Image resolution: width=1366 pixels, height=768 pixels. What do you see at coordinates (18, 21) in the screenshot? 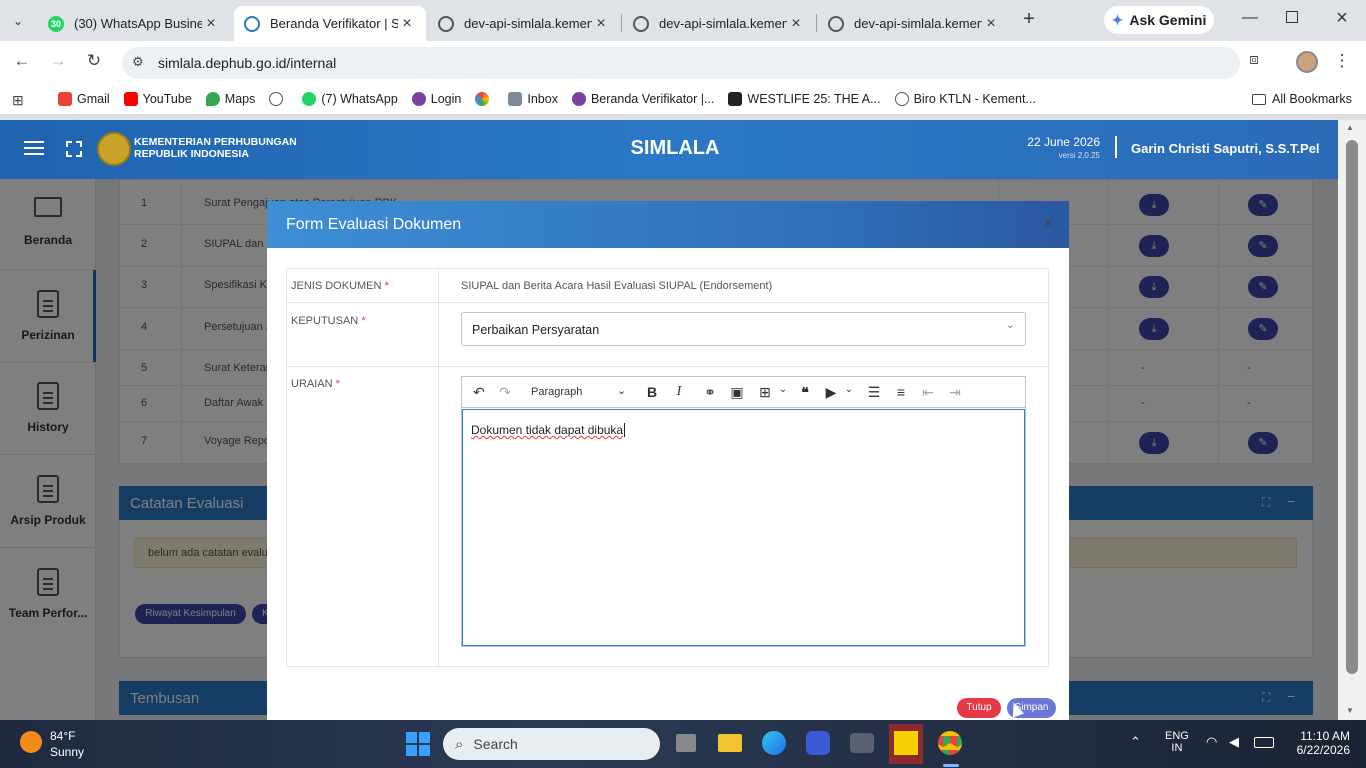
I see `tab-search-icon: ⌄` at bounding box center [18, 21].